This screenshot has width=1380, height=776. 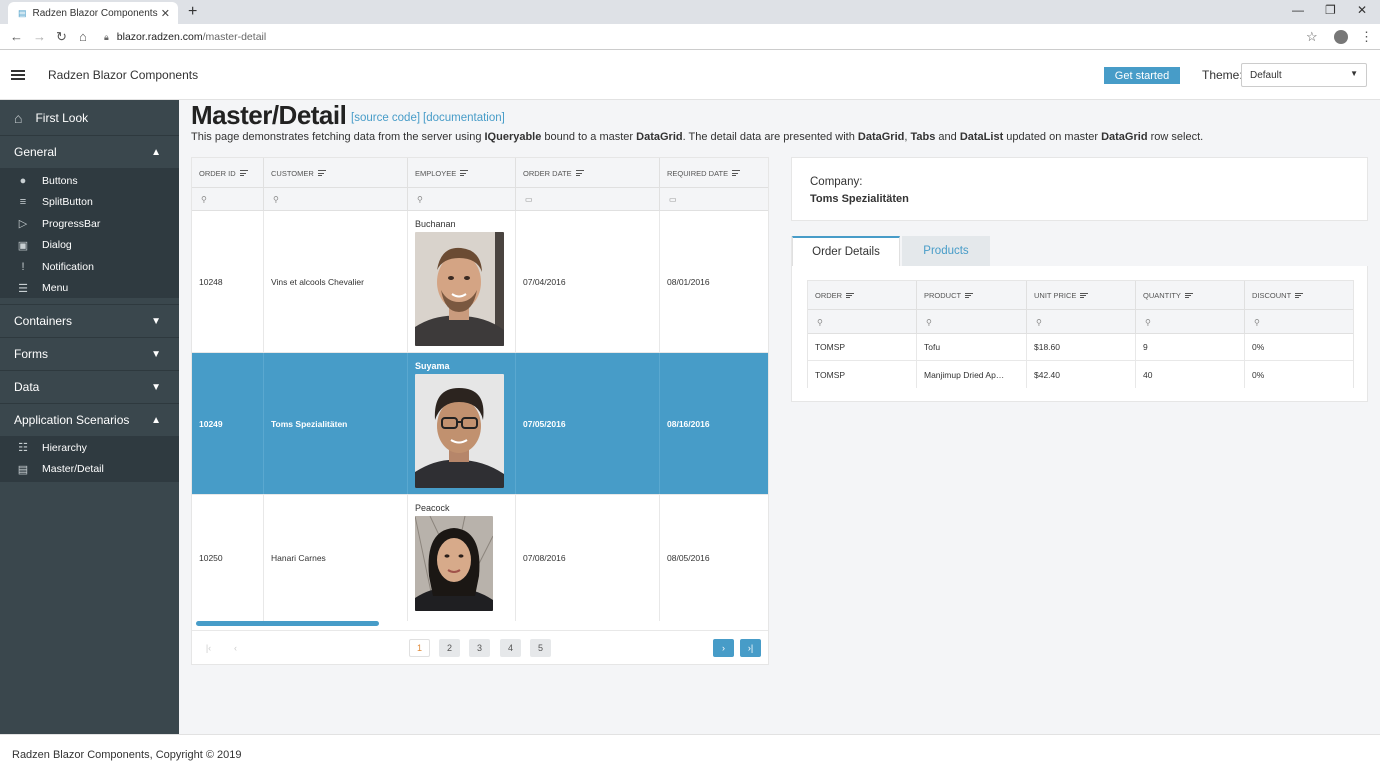 I want to click on filter-employee: ⚲, so click(x=462, y=199).